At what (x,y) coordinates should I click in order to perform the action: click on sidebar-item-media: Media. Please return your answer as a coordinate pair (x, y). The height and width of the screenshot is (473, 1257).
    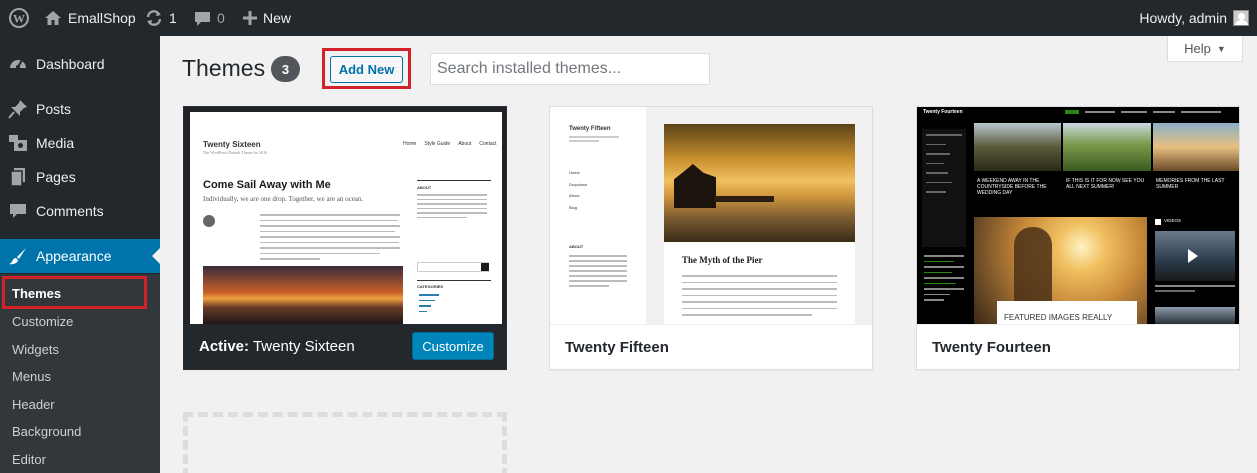
    Looking at the image, I should click on (80, 143).